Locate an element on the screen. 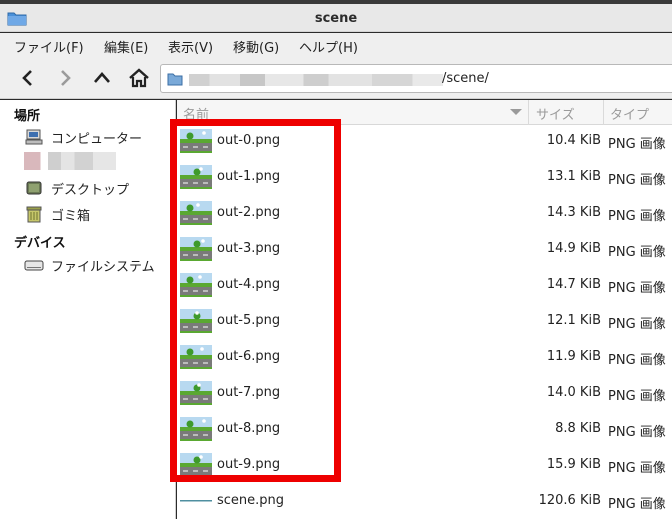 The height and width of the screenshot is (519, 672). forward-button is located at coordinates (65, 78).